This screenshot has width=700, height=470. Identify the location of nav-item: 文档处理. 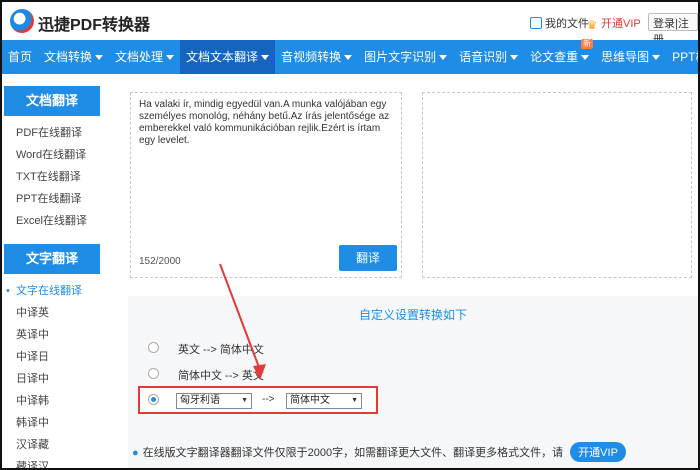
(144, 57).